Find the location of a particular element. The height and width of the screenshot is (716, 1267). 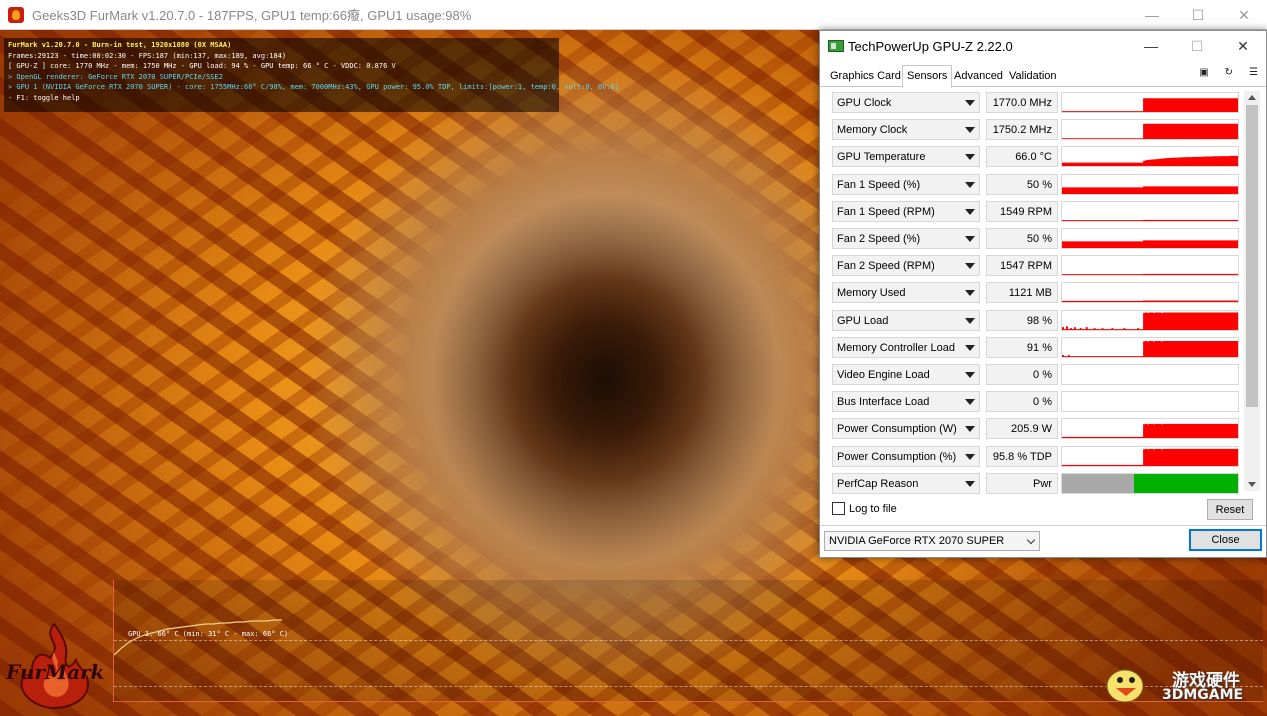

sensor-scrollbar is located at coordinates (1252, 291).